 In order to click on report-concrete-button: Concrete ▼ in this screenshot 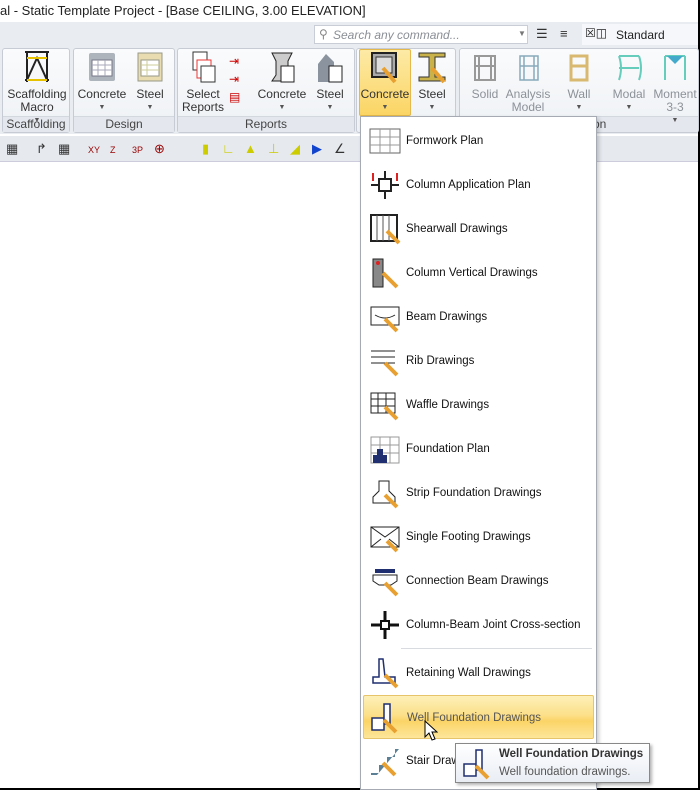, I will do `click(282, 82)`.